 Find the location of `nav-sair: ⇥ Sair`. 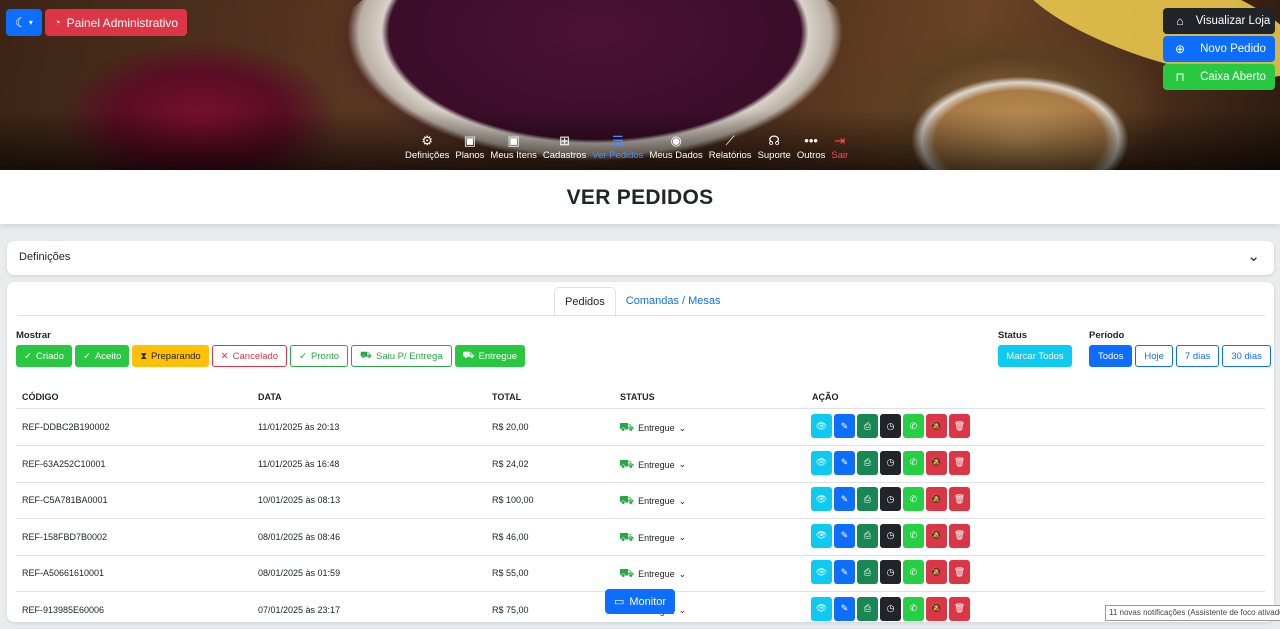

nav-sair: ⇥ Sair is located at coordinates (839, 146).